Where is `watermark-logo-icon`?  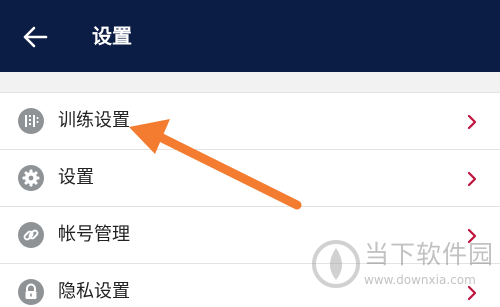 watermark-logo-icon is located at coordinates (336, 264).